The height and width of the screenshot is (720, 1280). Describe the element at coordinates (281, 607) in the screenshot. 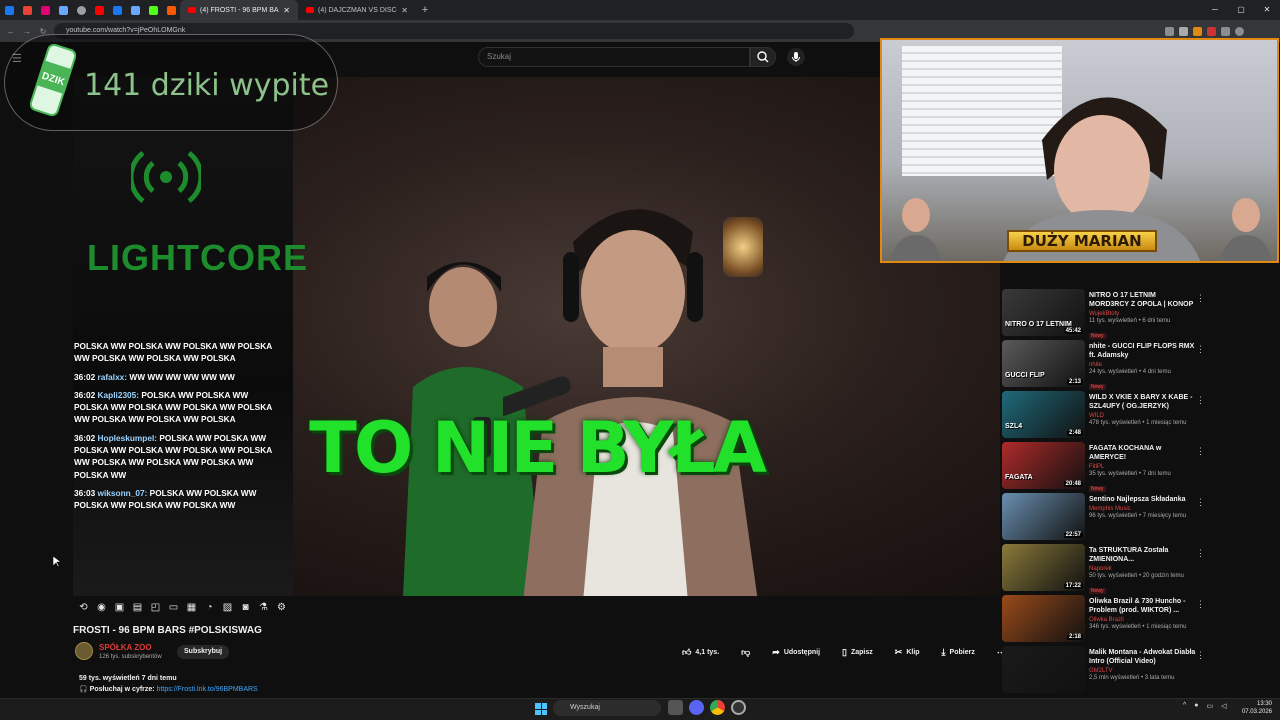

I see `settings-gear-icon: ⚙` at that location.